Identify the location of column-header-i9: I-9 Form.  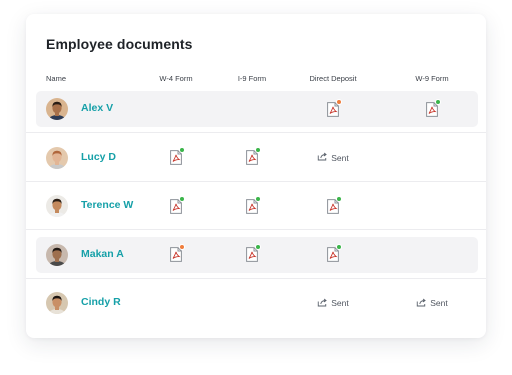
(252, 78).